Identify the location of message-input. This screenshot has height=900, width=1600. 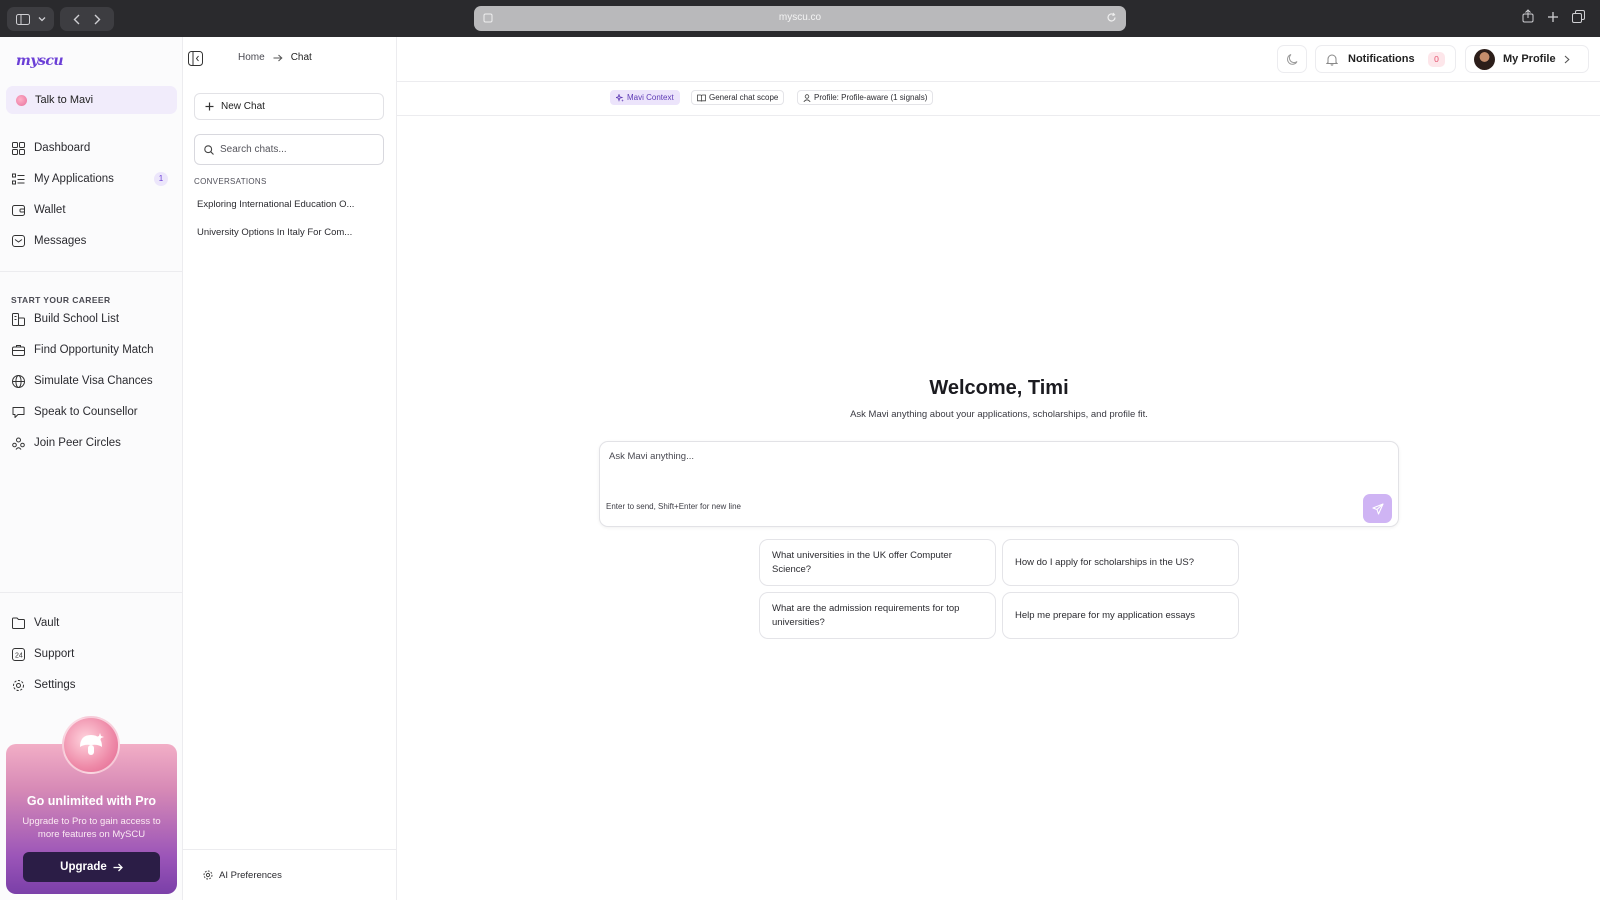
(989, 469).